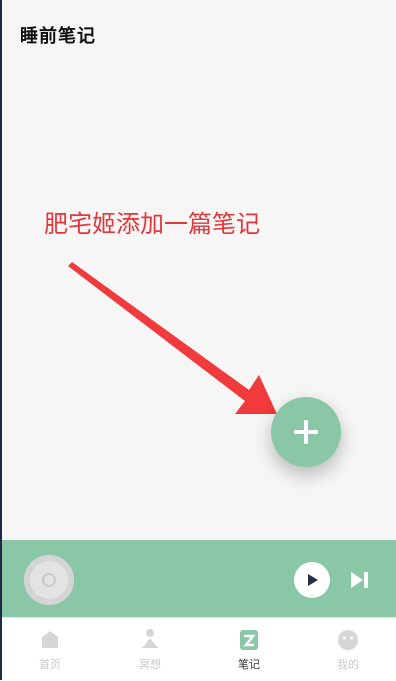 The height and width of the screenshot is (681, 396). I want to click on tab-label: 笔记, so click(249, 664).